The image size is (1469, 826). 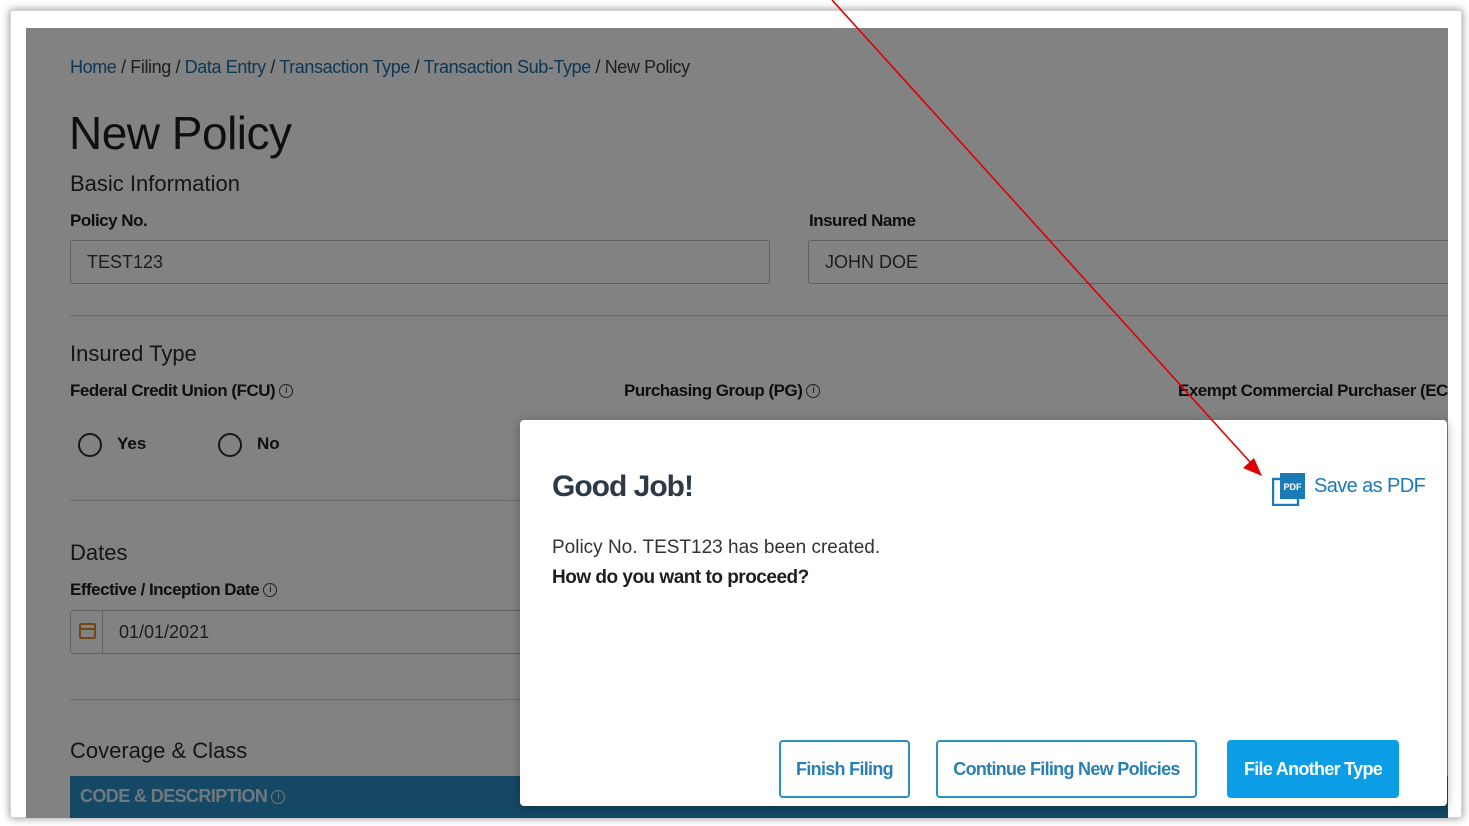 I want to click on save-as-pdf-label: Save as PDF, so click(x=1370, y=486).